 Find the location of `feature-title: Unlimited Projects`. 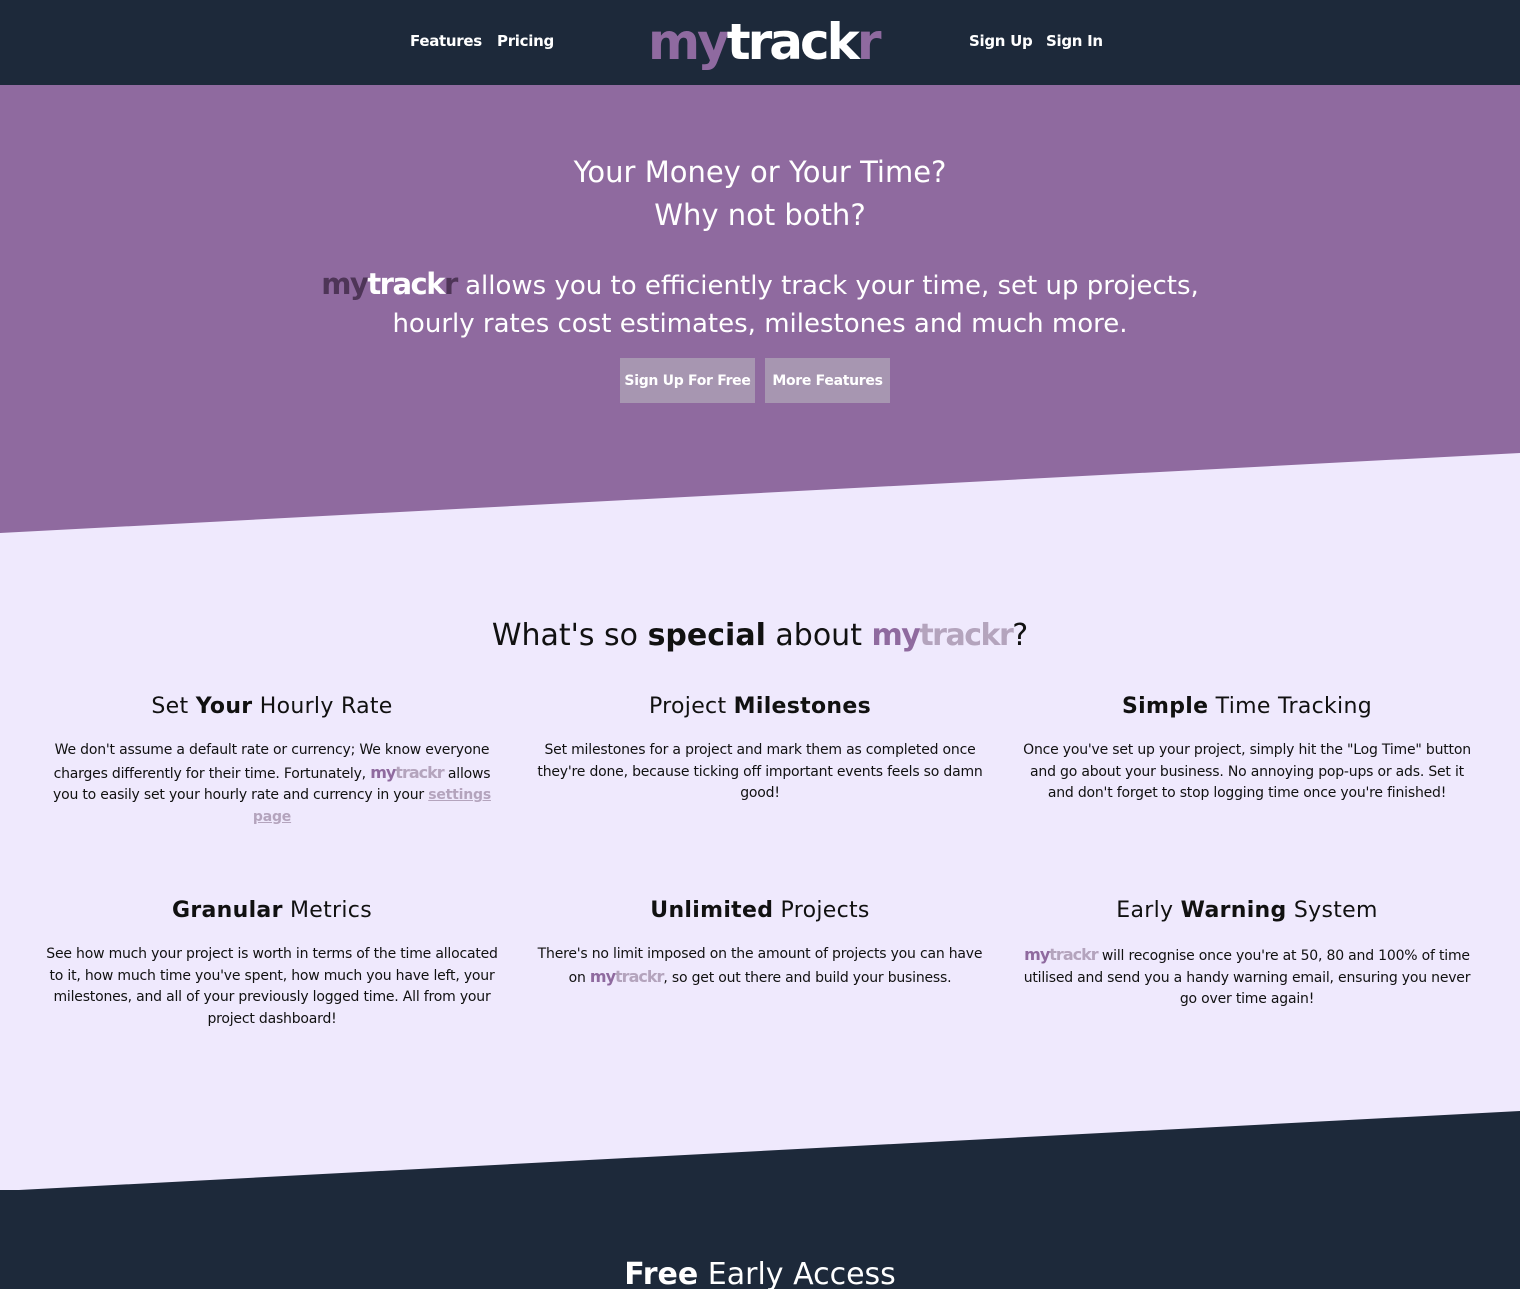

feature-title: Unlimited Projects is located at coordinates (760, 911).